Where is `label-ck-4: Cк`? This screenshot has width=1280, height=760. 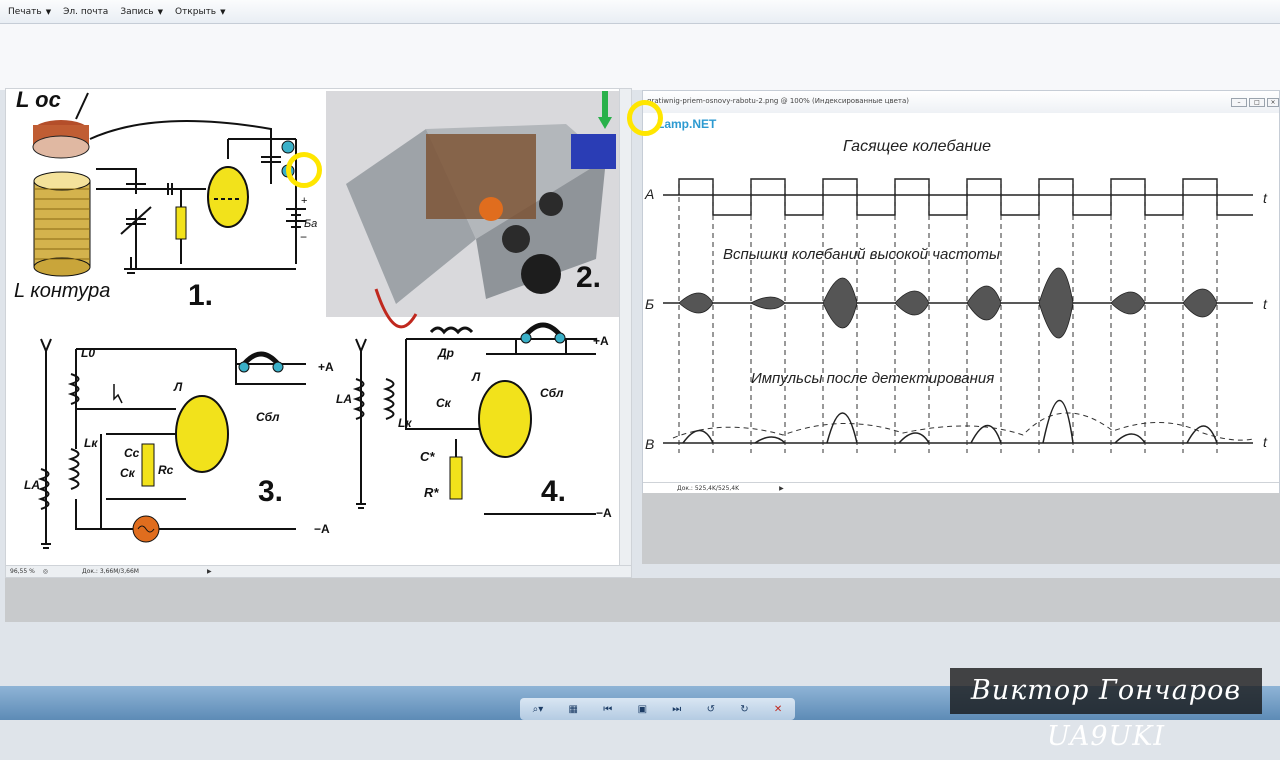 label-ck-4: Cк is located at coordinates (444, 403).